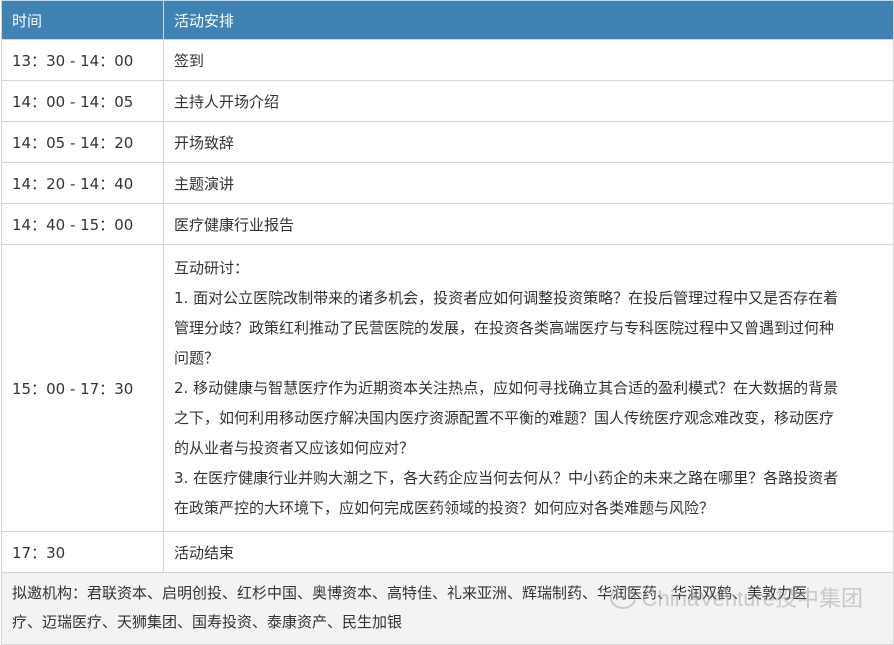 The height and width of the screenshot is (645, 894). I want to click on row-activity: 开场致辞, so click(528, 142).